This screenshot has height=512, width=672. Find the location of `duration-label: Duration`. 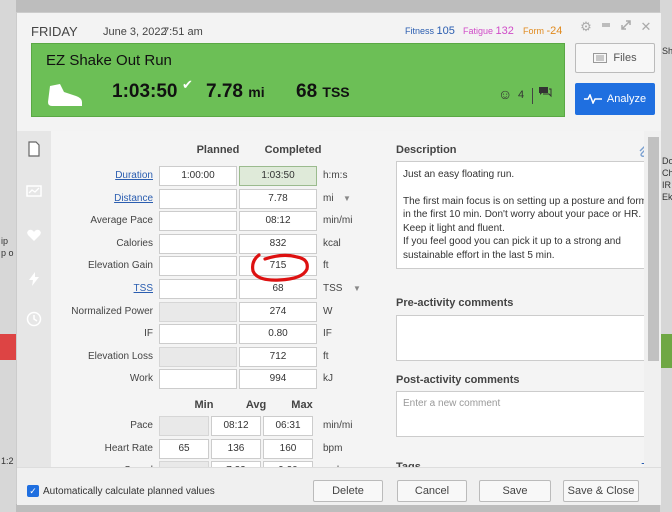

duration-label: Duration is located at coordinates (102, 175).